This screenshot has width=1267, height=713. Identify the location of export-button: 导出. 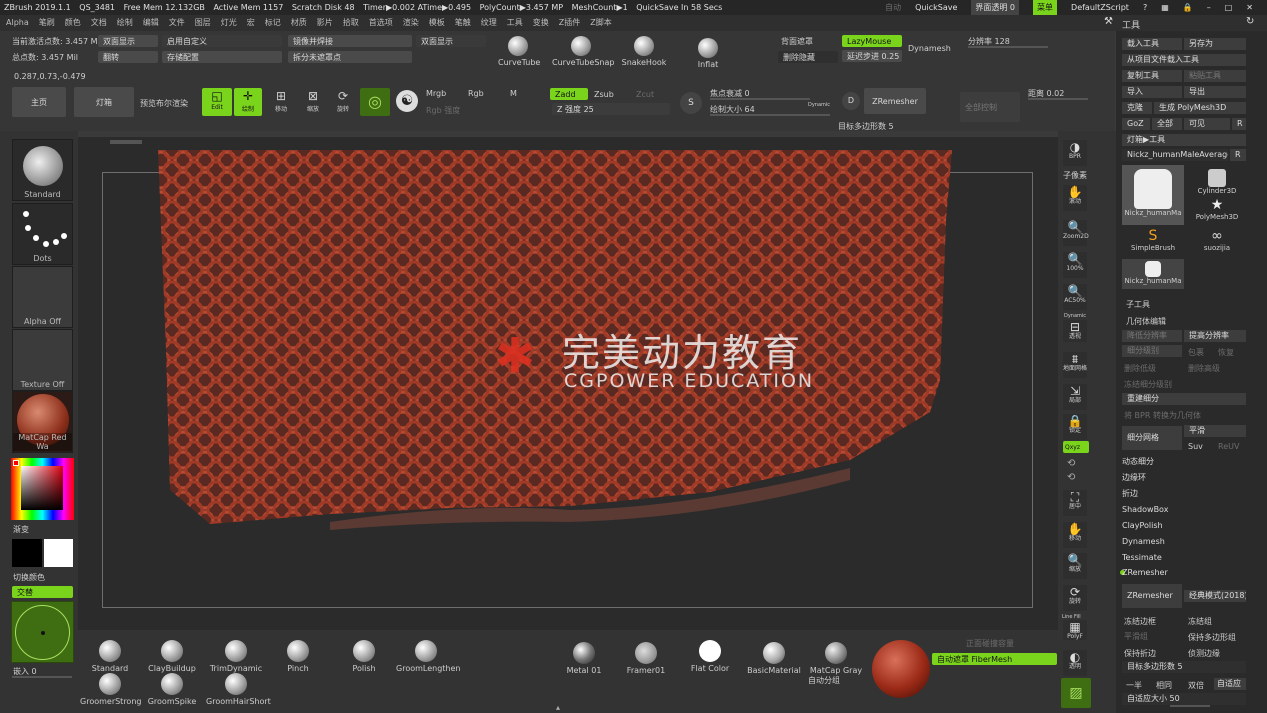
(1215, 92).